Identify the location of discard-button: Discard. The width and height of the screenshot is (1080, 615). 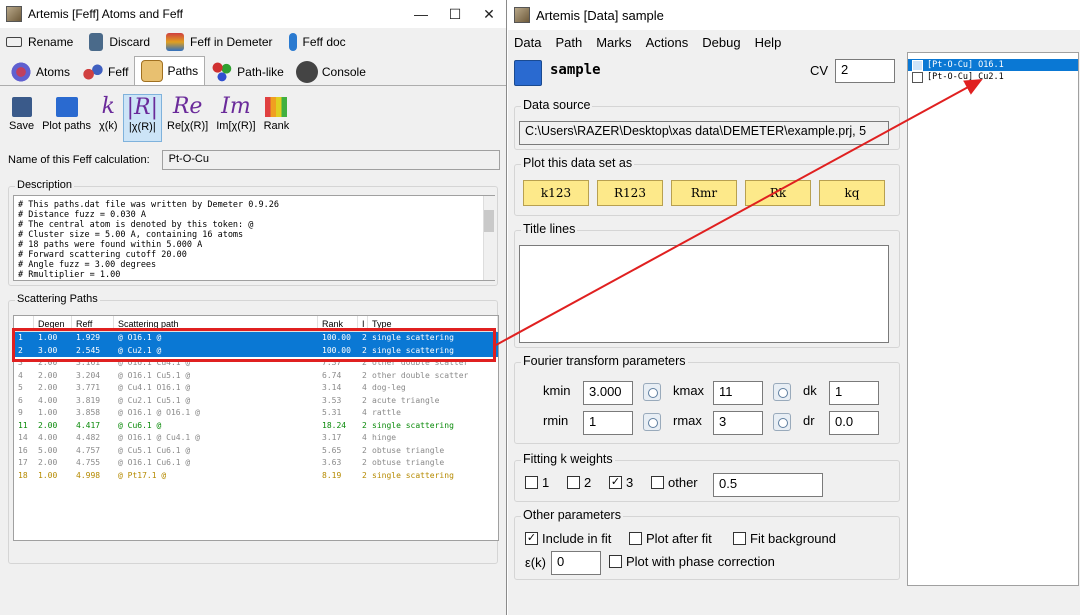
(119, 42).